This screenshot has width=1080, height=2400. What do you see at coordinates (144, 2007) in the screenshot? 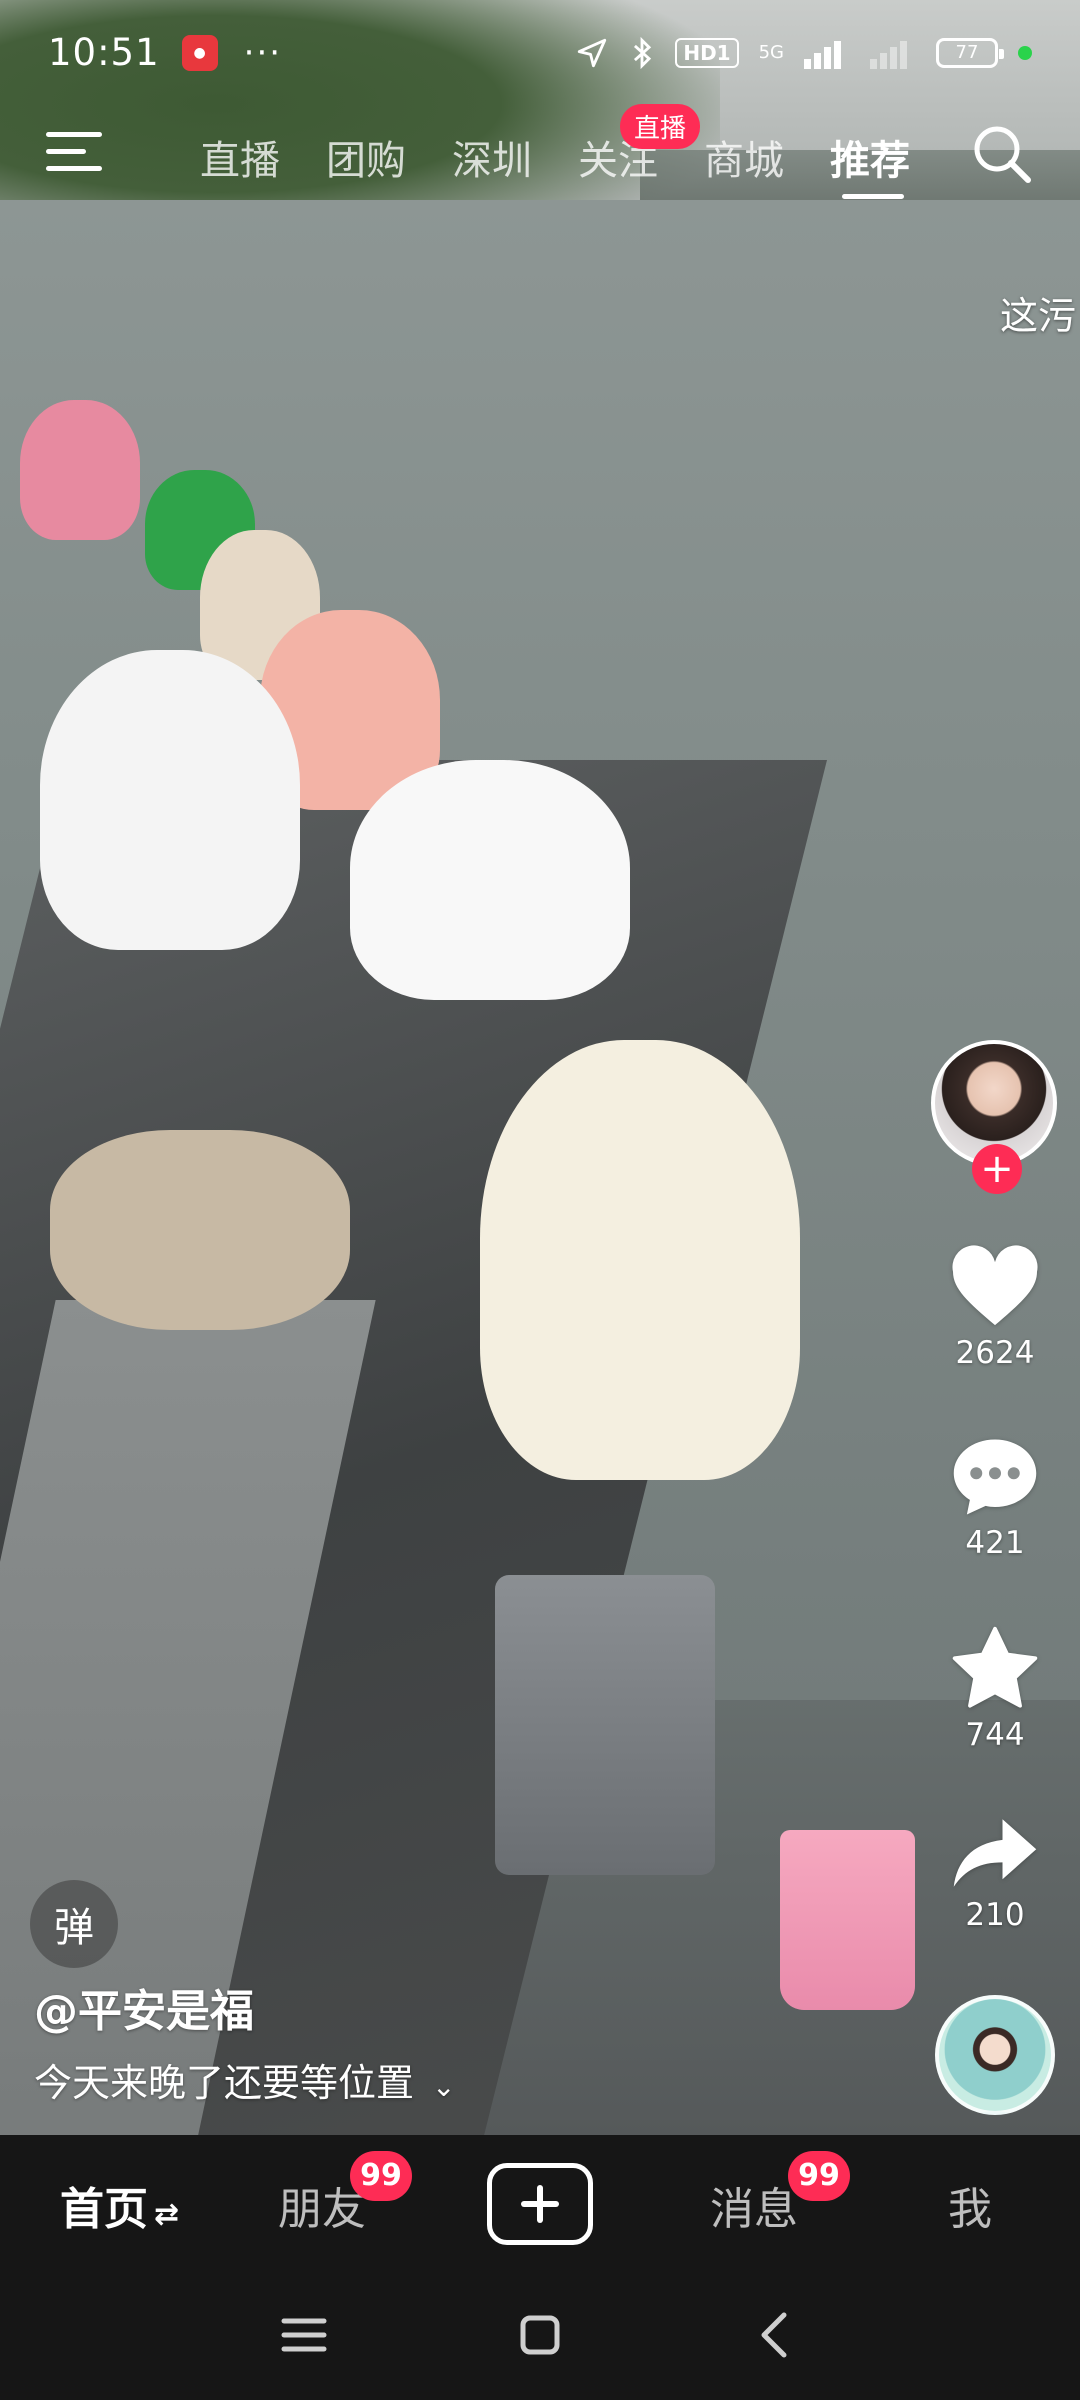
I see `author-name: @平安是福` at bounding box center [144, 2007].